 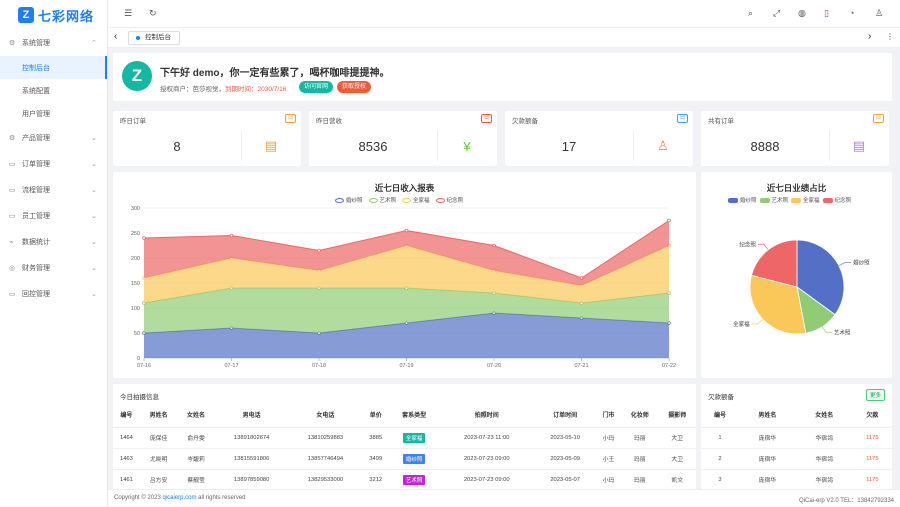 I want to click on table-cell: 1, so click(x=720, y=438).